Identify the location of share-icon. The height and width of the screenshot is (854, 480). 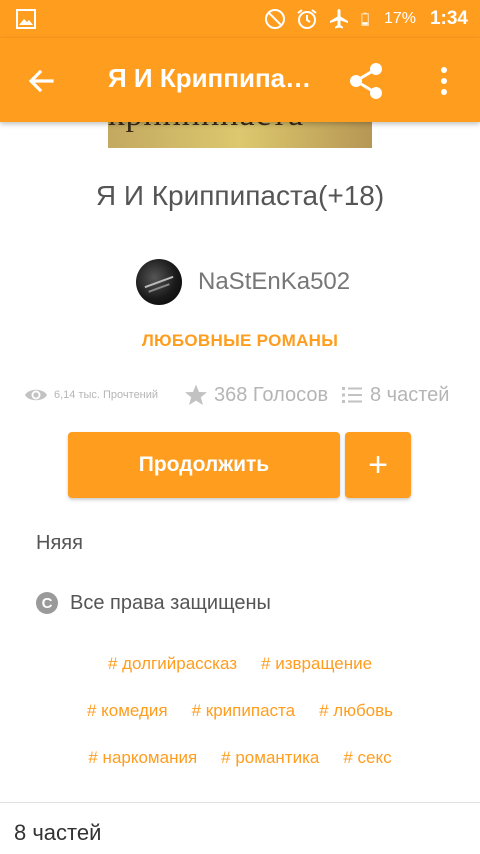
(366, 81).